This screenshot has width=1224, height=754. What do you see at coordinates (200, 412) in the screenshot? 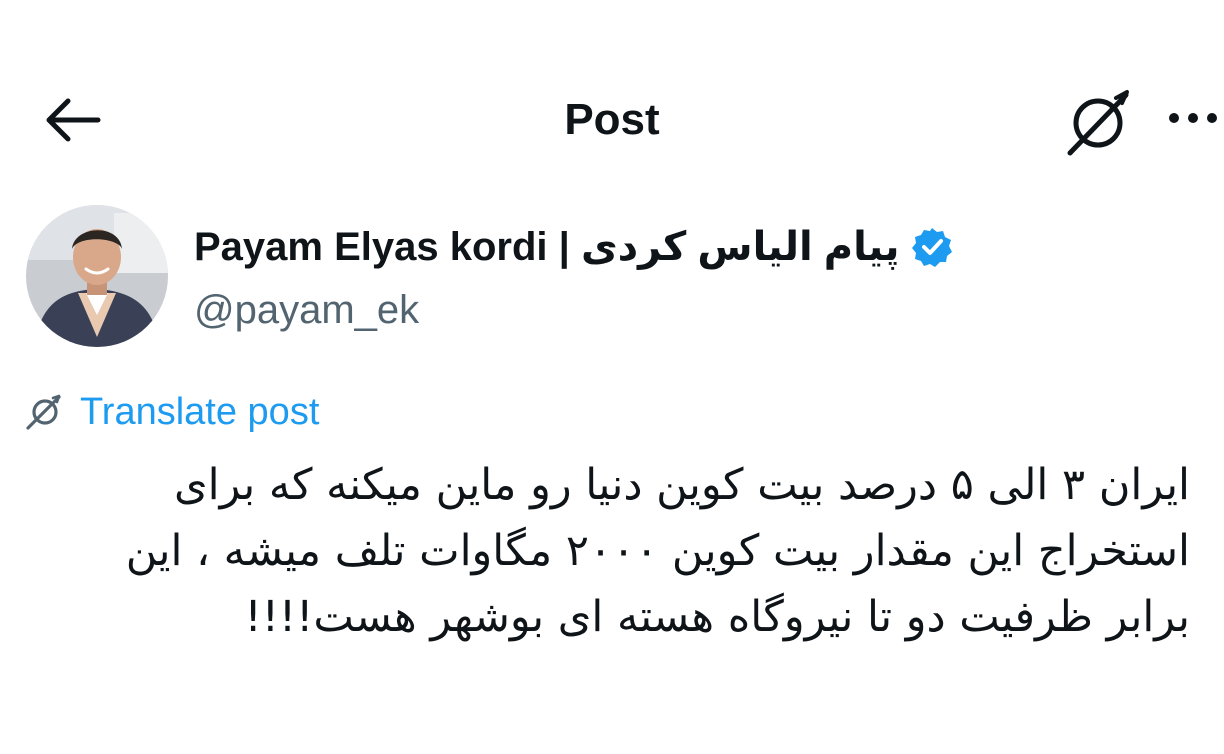
I see `translate-post-label: Translate post` at bounding box center [200, 412].